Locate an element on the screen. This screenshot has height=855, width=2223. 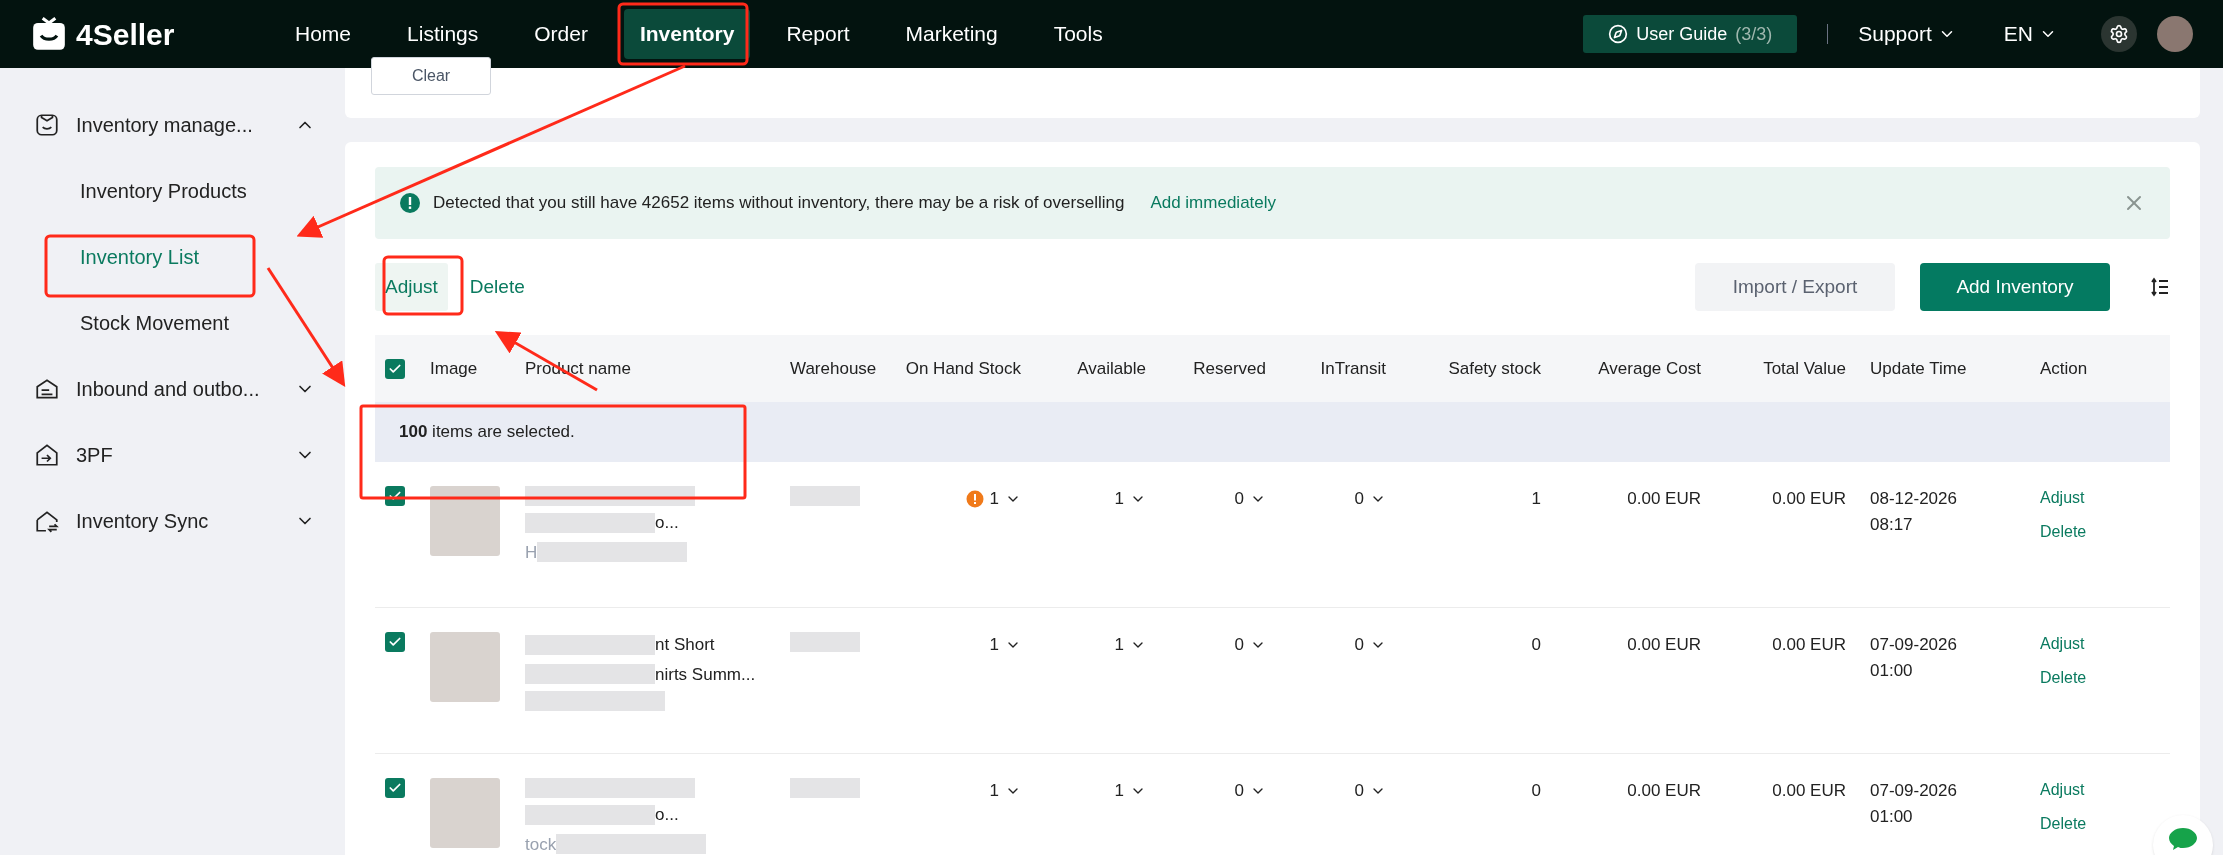
sidebar-item: Inventory Products is located at coordinates (174, 191).